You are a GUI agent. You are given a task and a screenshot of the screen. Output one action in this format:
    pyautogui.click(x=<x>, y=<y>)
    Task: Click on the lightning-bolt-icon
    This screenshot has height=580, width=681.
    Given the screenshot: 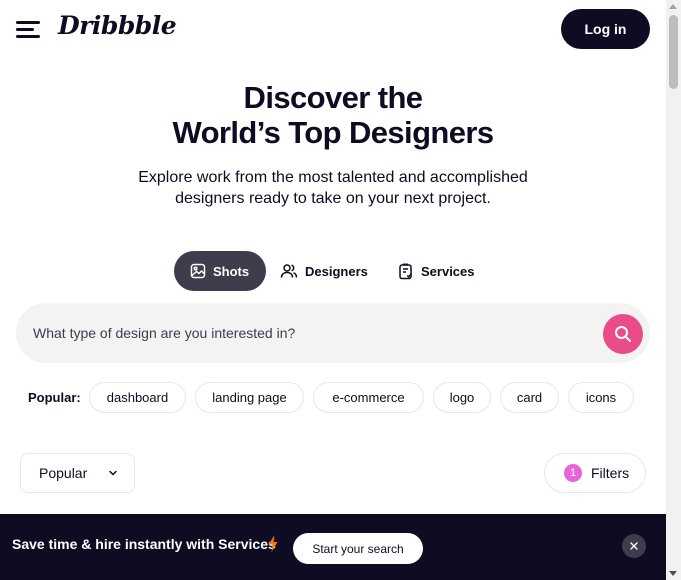 What is the action you would take?
    pyautogui.click(x=273, y=543)
    